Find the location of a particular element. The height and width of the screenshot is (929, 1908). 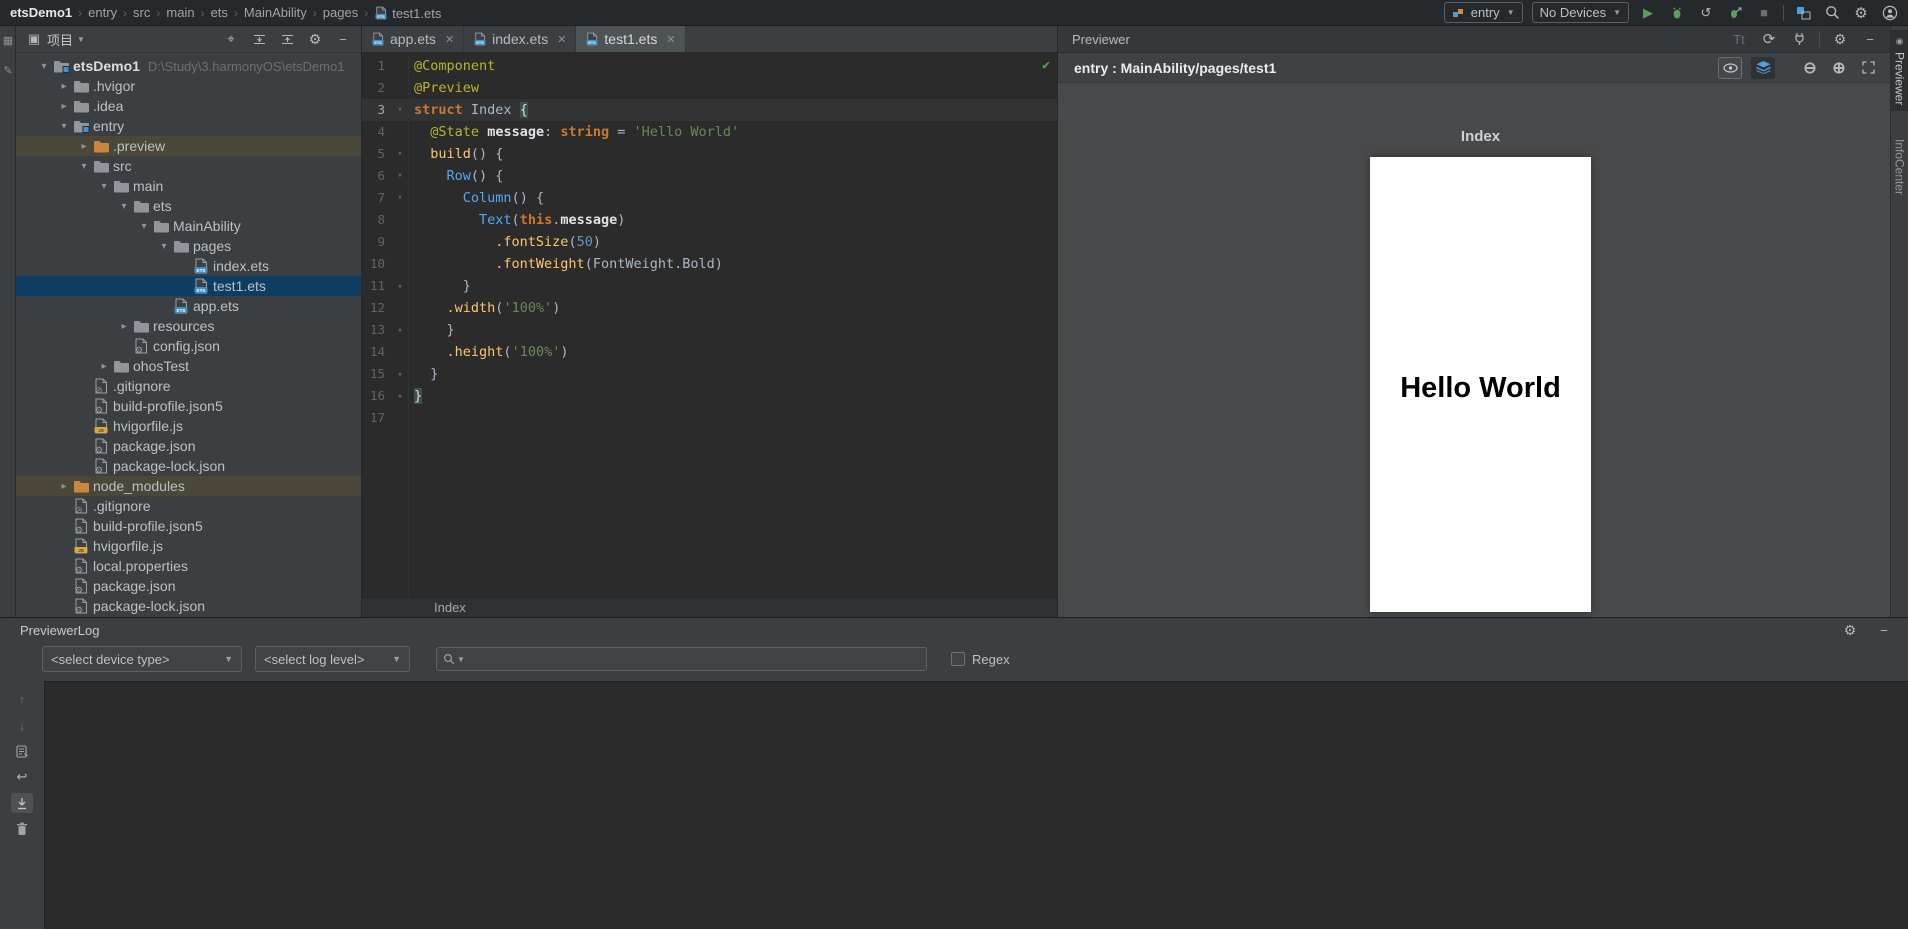

breadcrumb-item: entry is located at coordinates (102, 12).